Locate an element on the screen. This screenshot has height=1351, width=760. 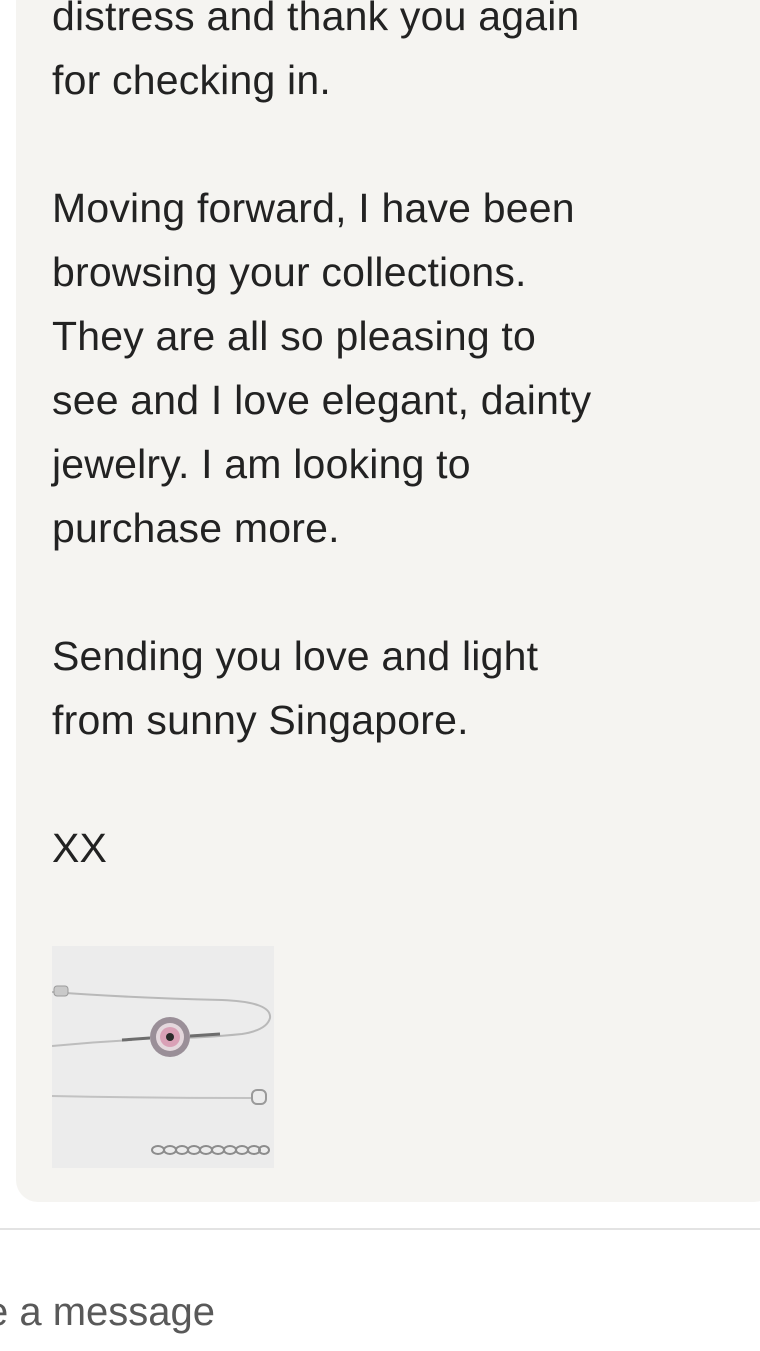
message-signoff: XX is located at coordinates (80, 848).